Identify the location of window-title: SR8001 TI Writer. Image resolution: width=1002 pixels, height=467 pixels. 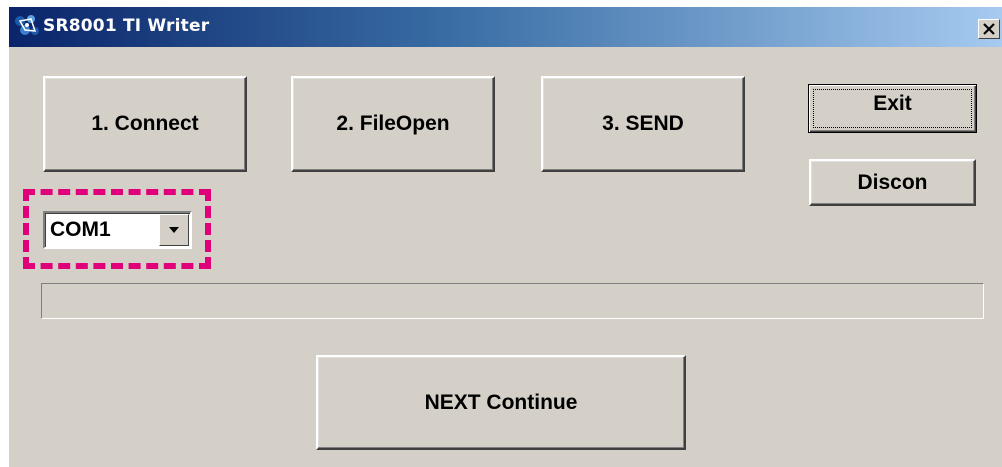
(126, 26).